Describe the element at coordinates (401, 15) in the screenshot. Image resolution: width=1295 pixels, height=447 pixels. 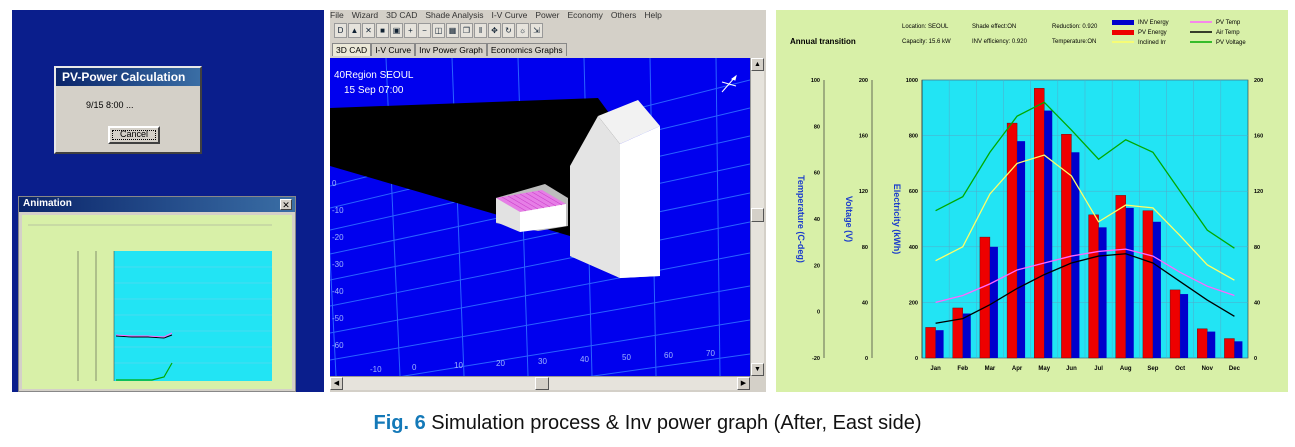
I see `menu-item-3d-cad: 3D CAD` at that location.